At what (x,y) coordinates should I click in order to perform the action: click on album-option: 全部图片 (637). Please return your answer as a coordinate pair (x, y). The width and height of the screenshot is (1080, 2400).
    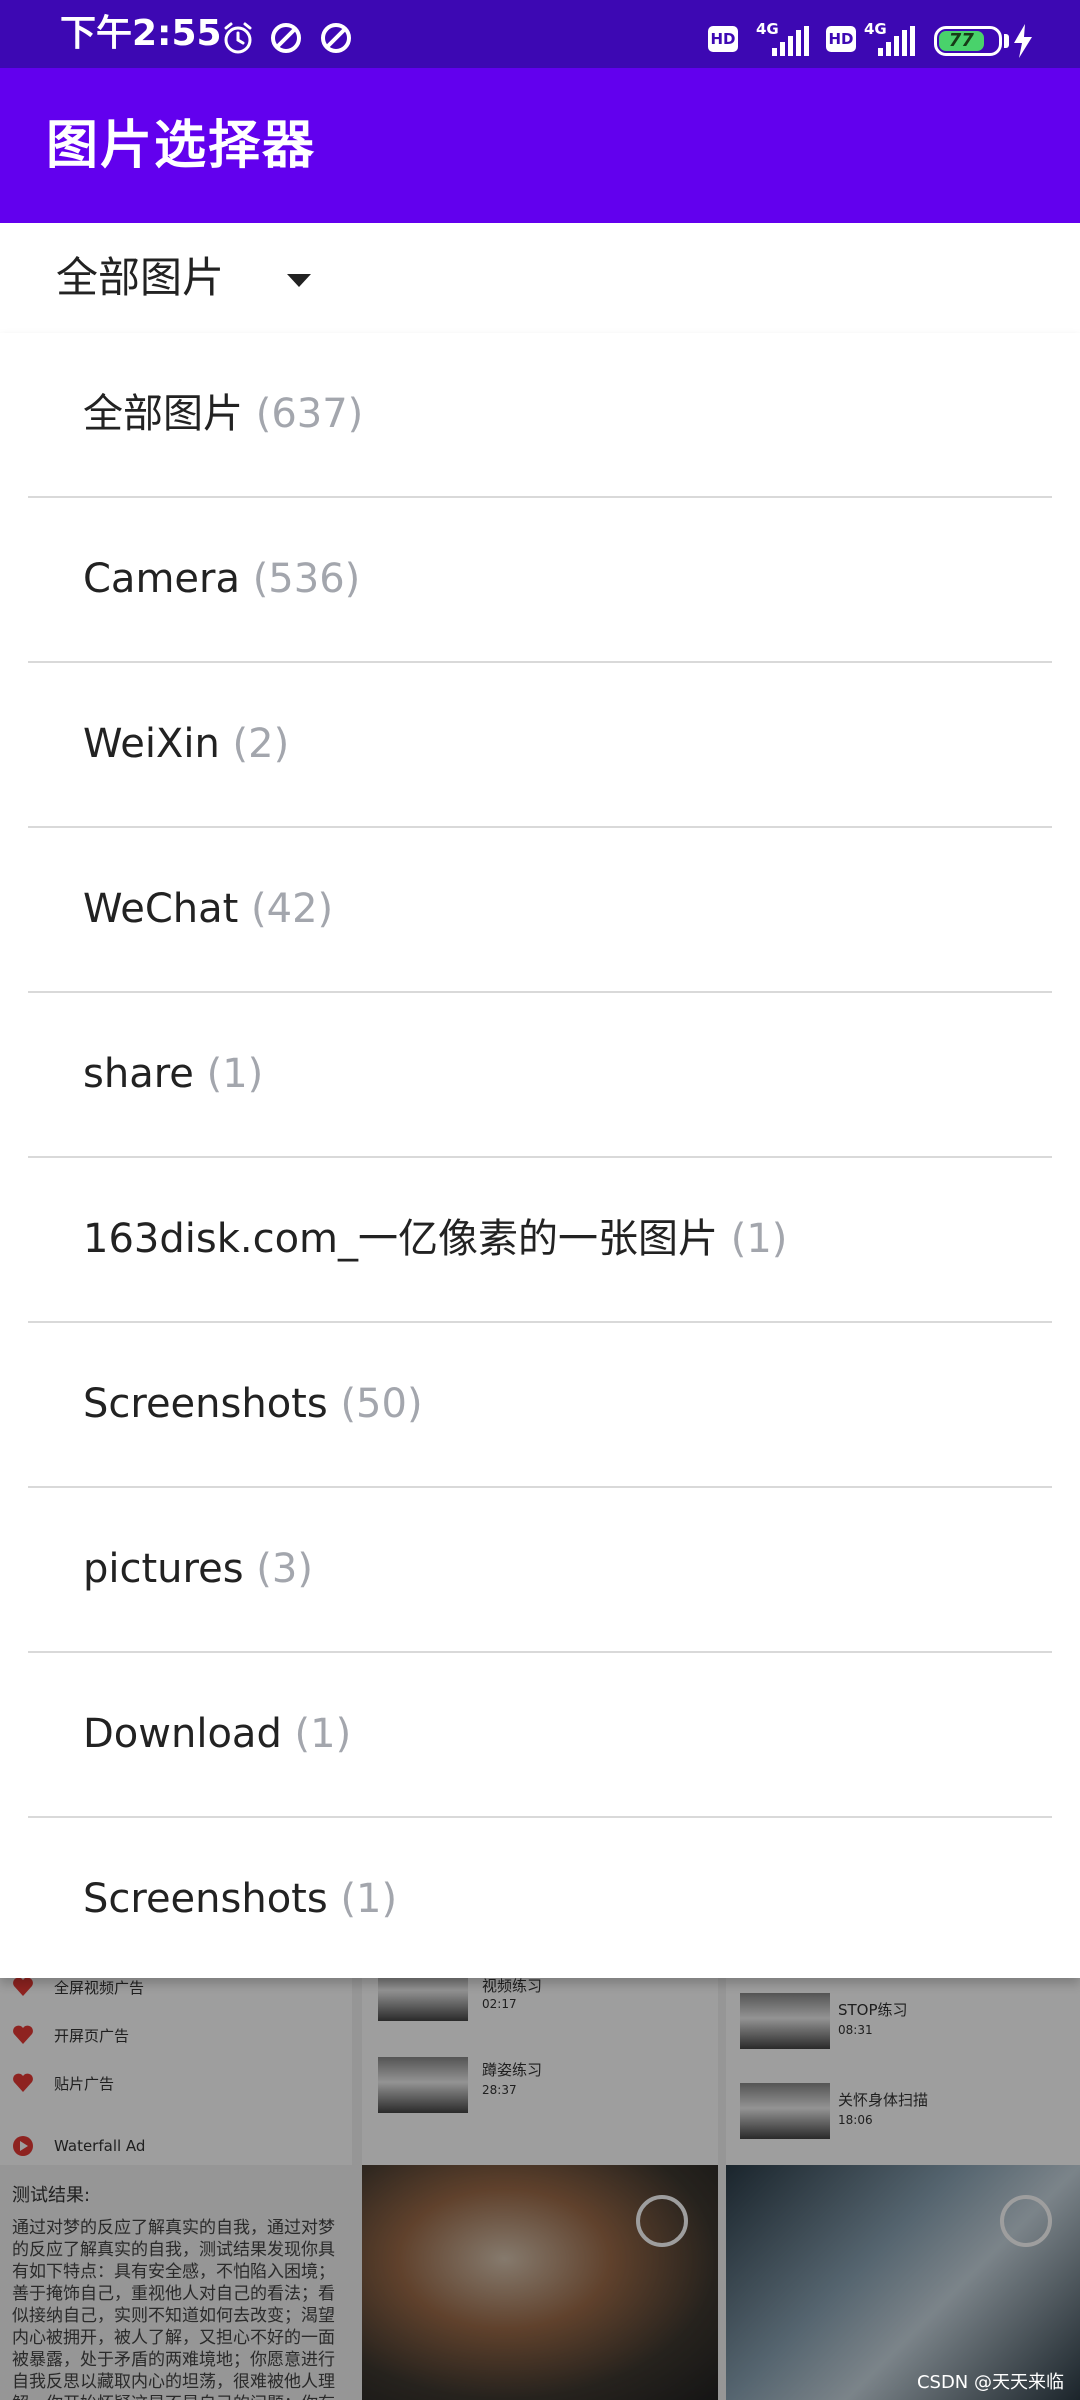
    Looking at the image, I should click on (540, 415).